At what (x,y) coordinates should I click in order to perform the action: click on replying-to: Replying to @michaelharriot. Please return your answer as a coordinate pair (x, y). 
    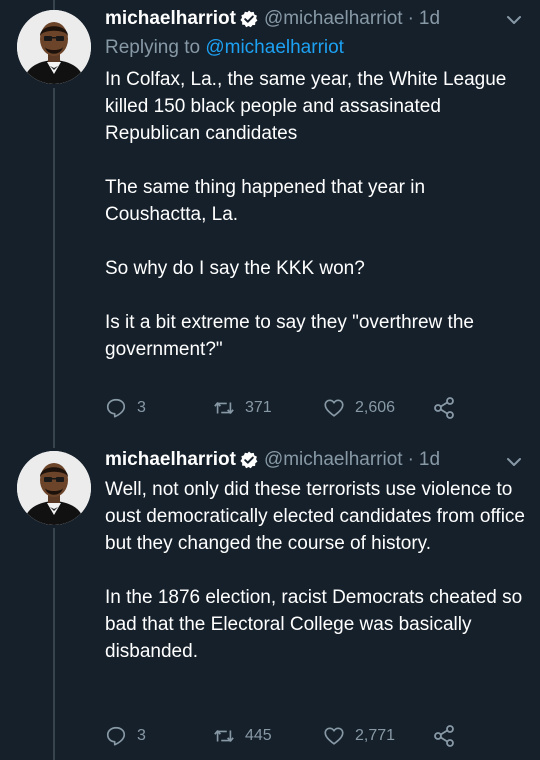
    Looking at the image, I should click on (224, 48).